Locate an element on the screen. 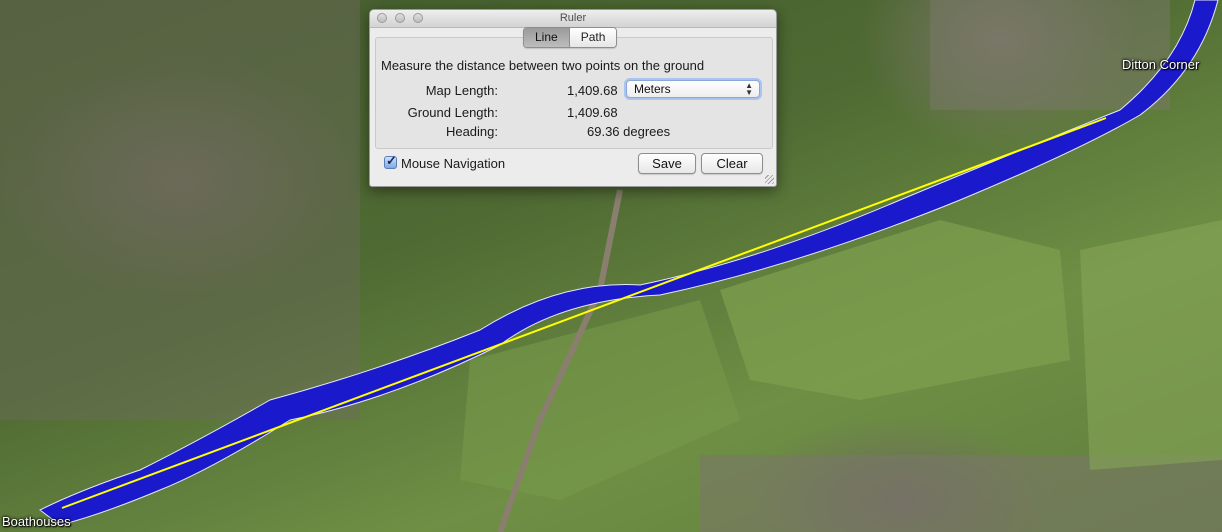 Image resolution: width=1222 pixels, height=532 pixels. ruler-titlebar: Ruler is located at coordinates (573, 19).